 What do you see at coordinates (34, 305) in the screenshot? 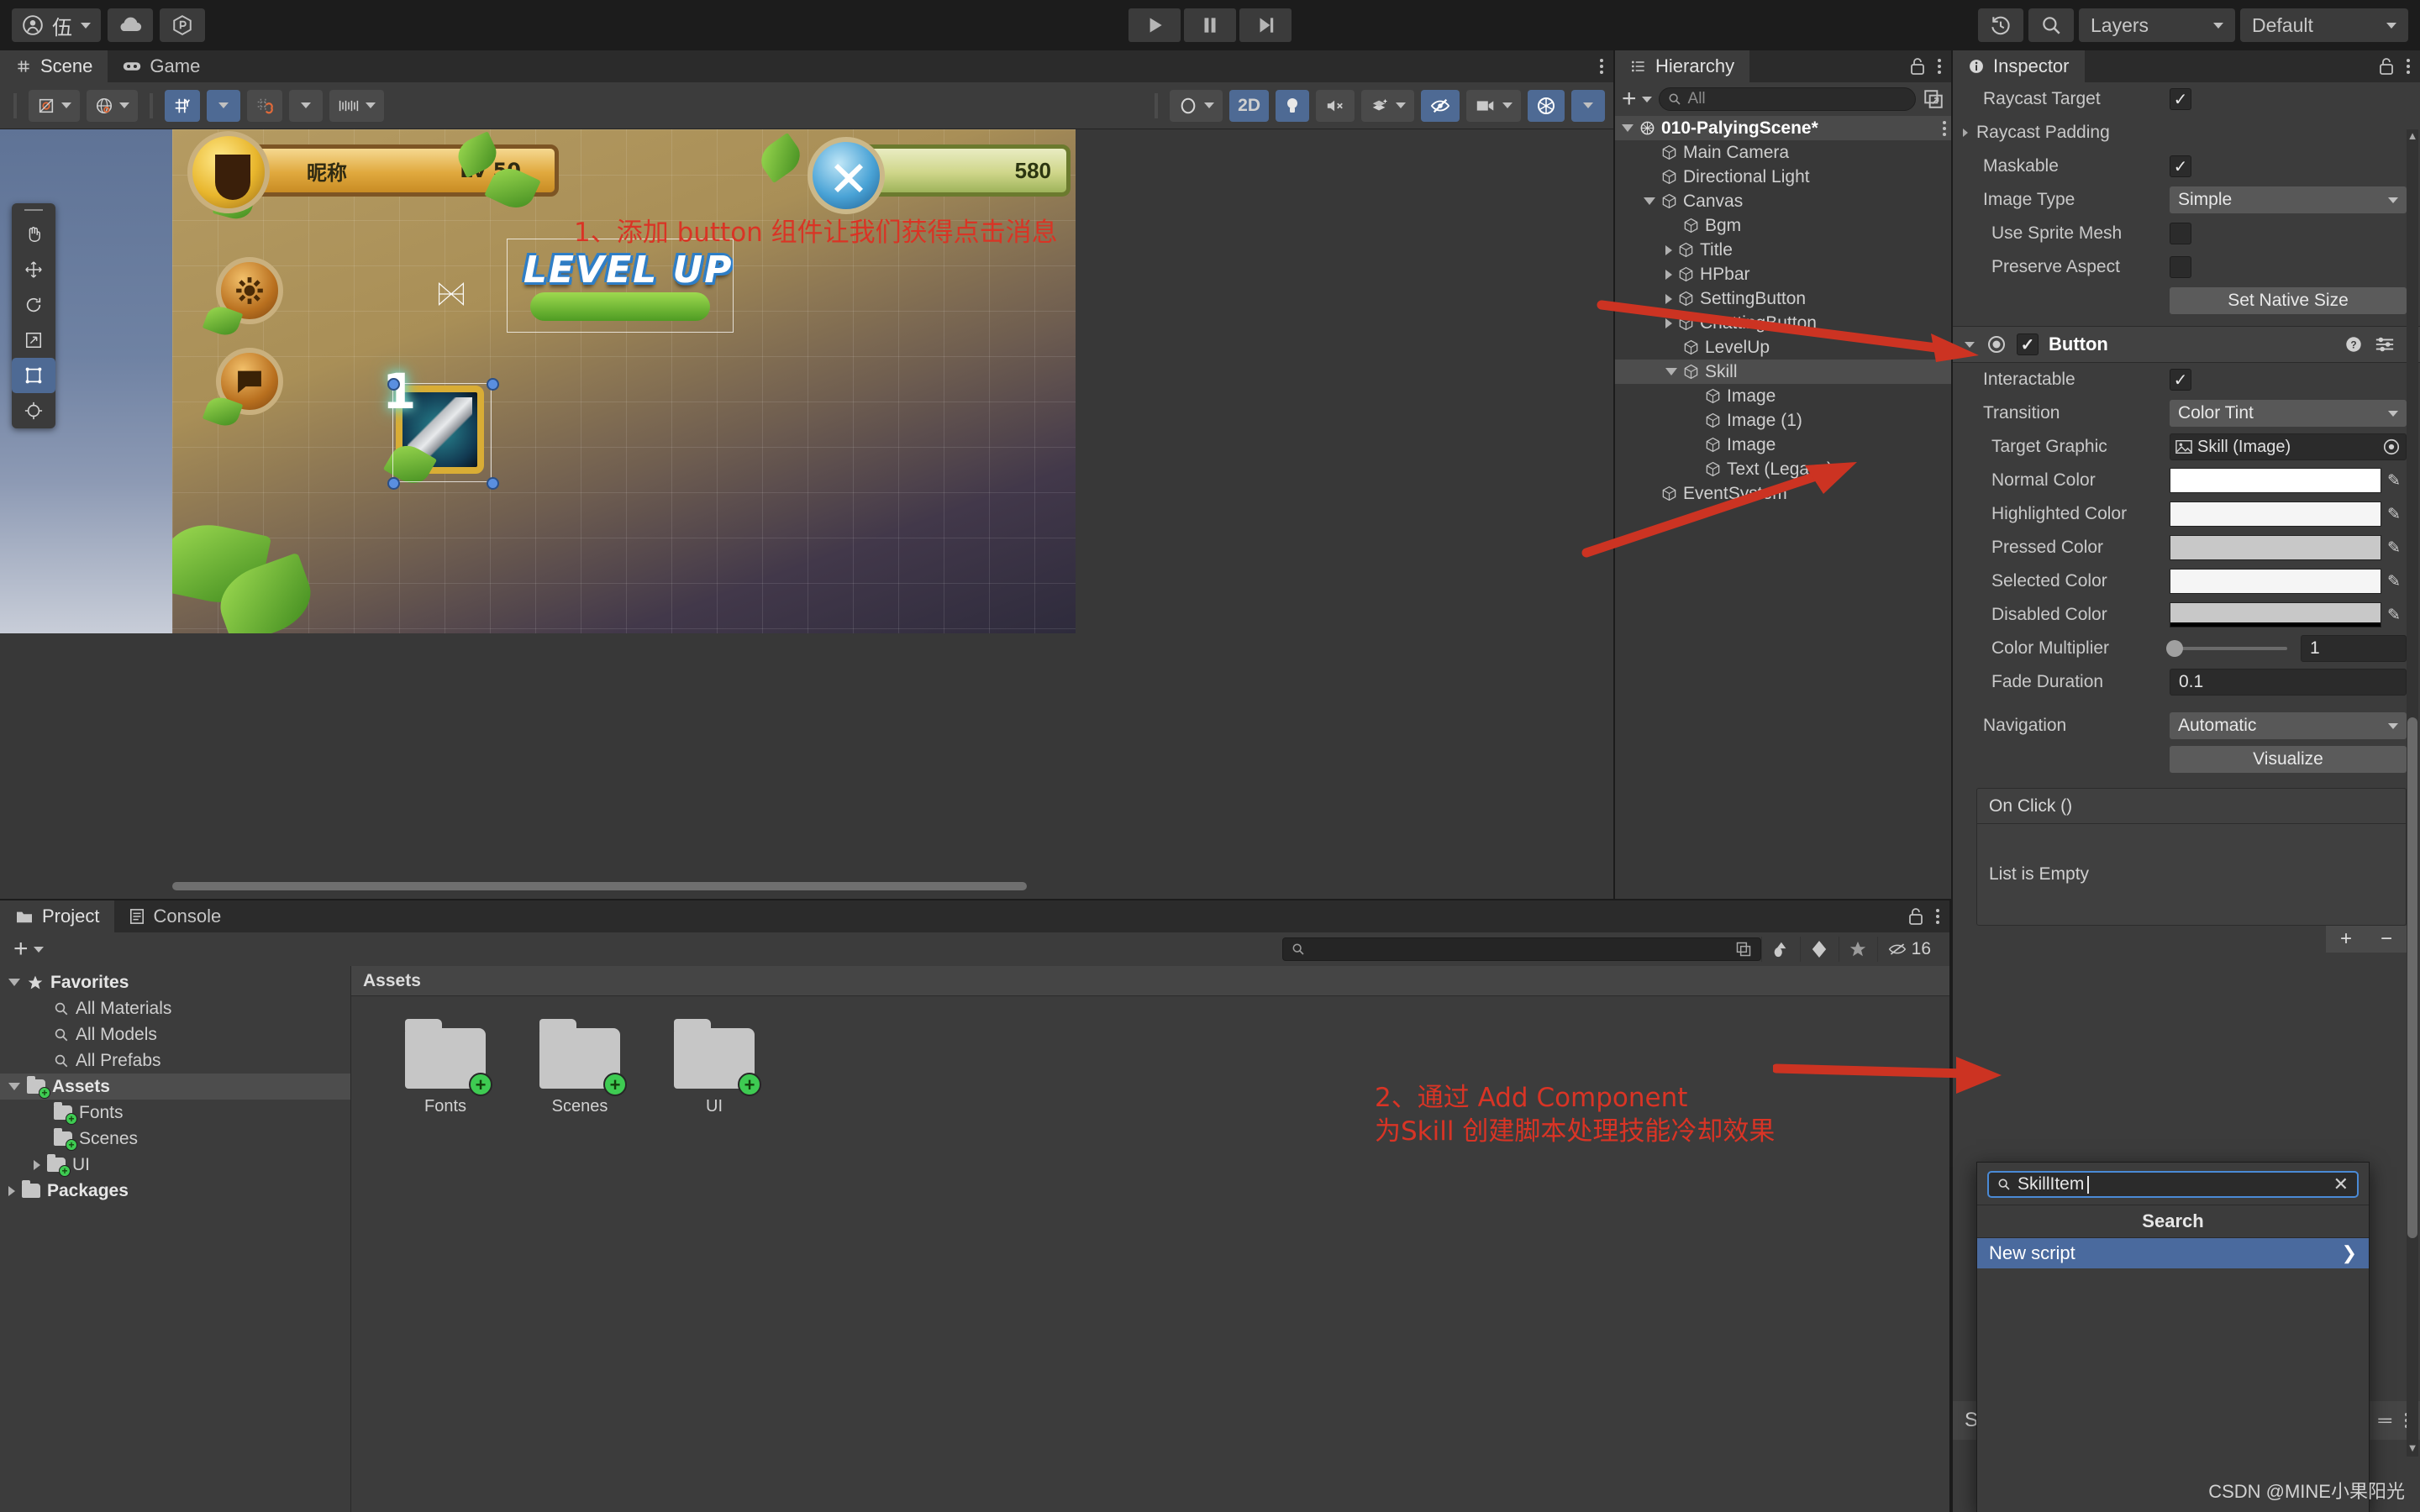
I see `rotate-tool` at bounding box center [34, 305].